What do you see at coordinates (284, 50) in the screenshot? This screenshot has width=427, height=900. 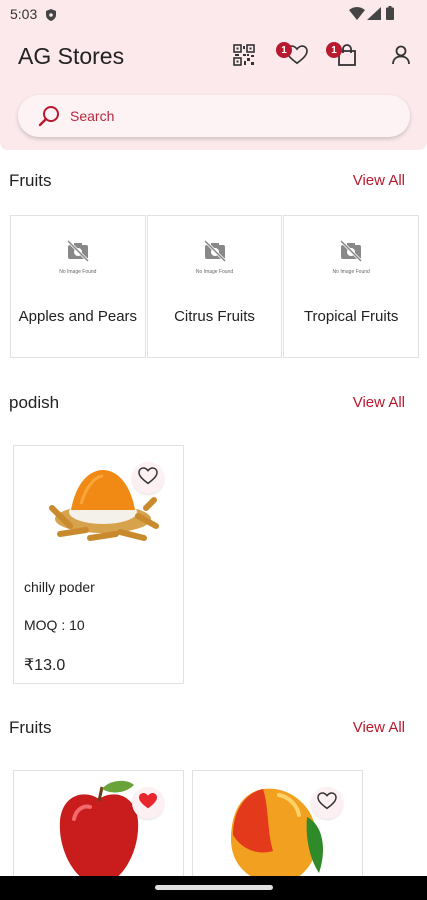 I see `wishlist-count-badge: 1` at bounding box center [284, 50].